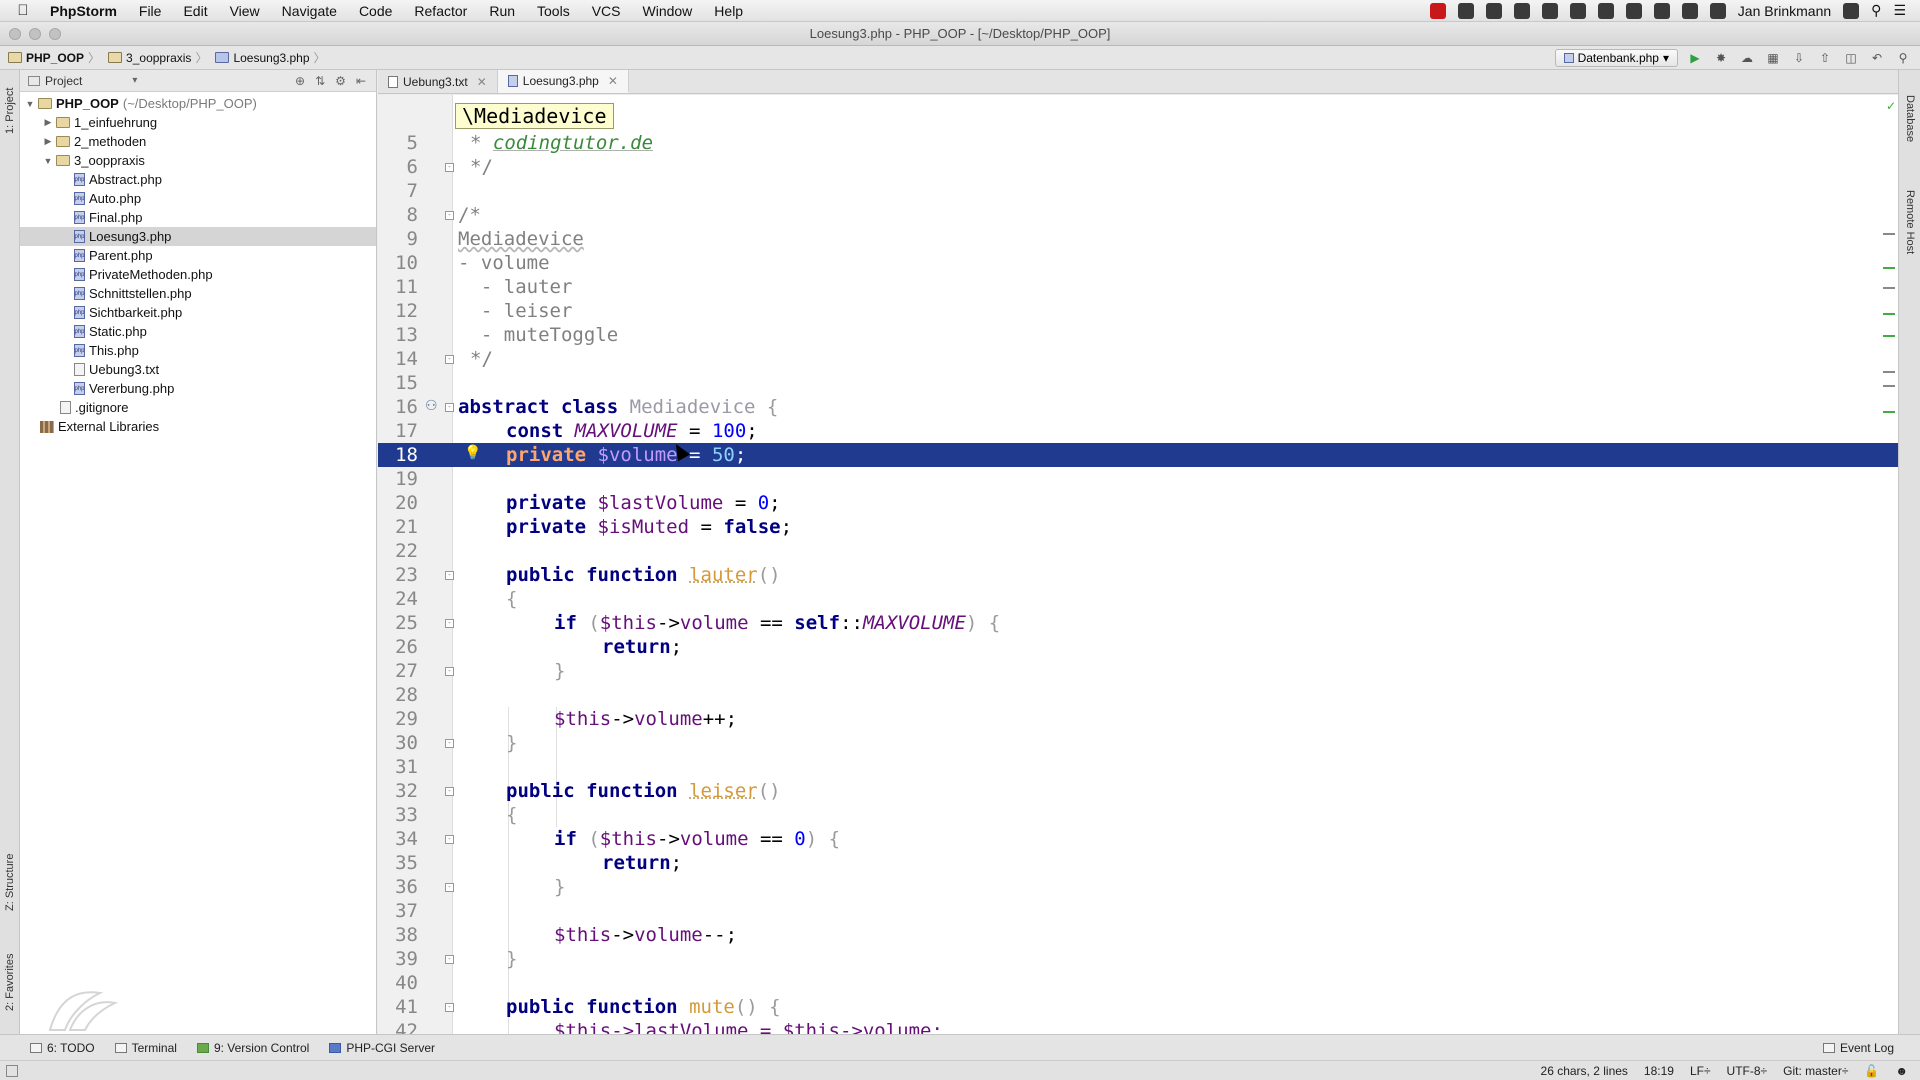 The width and height of the screenshot is (1920, 1080). Describe the element at coordinates (12, 1070) in the screenshot. I see `tool-windows-toggle-icon` at that location.